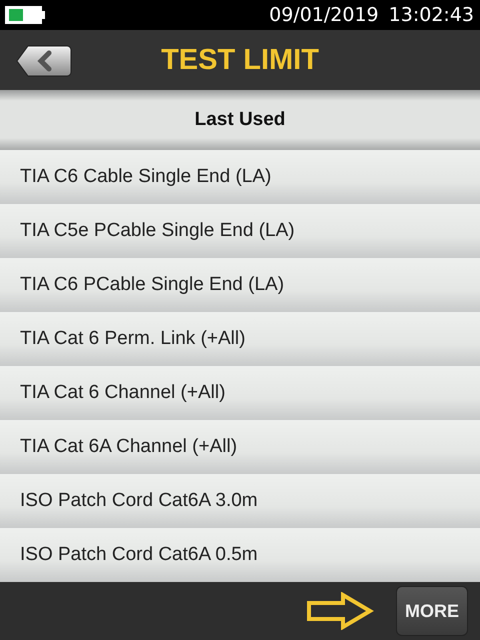 The height and width of the screenshot is (640, 480). What do you see at coordinates (432, 611) in the screenshot?
I see `more-button: MORE` at bounding box center [432, 611].